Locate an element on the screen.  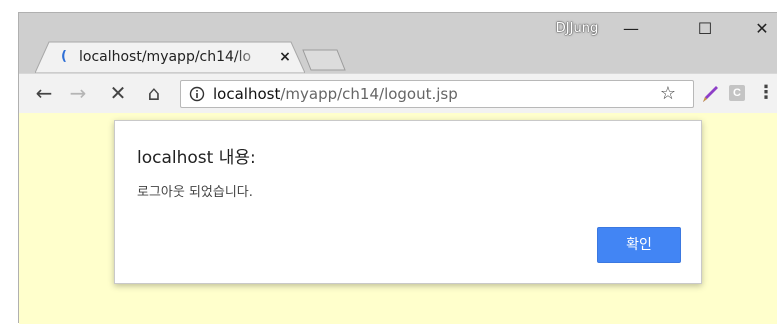
profile-name: DJJung is located at coordinates (577, 29).